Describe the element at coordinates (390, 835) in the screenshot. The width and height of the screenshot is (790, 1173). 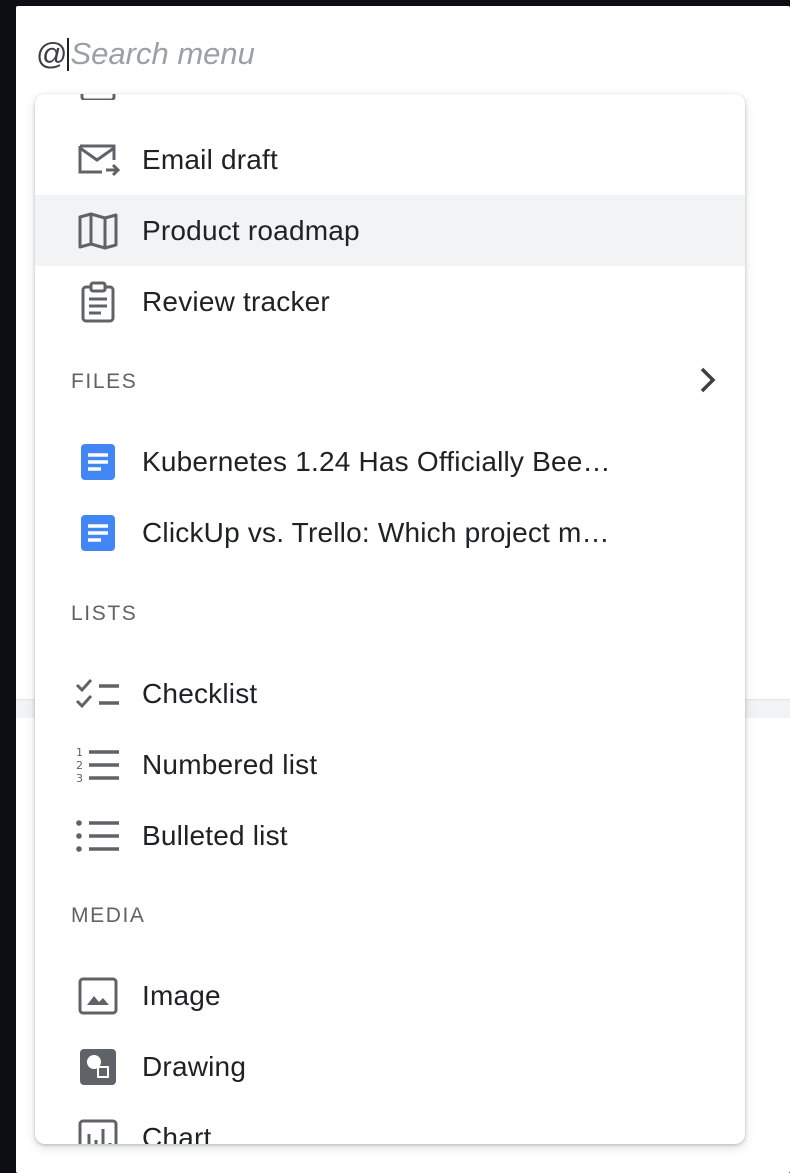
I see `menu-item-bulleted-list: Bulleted list` at that location.